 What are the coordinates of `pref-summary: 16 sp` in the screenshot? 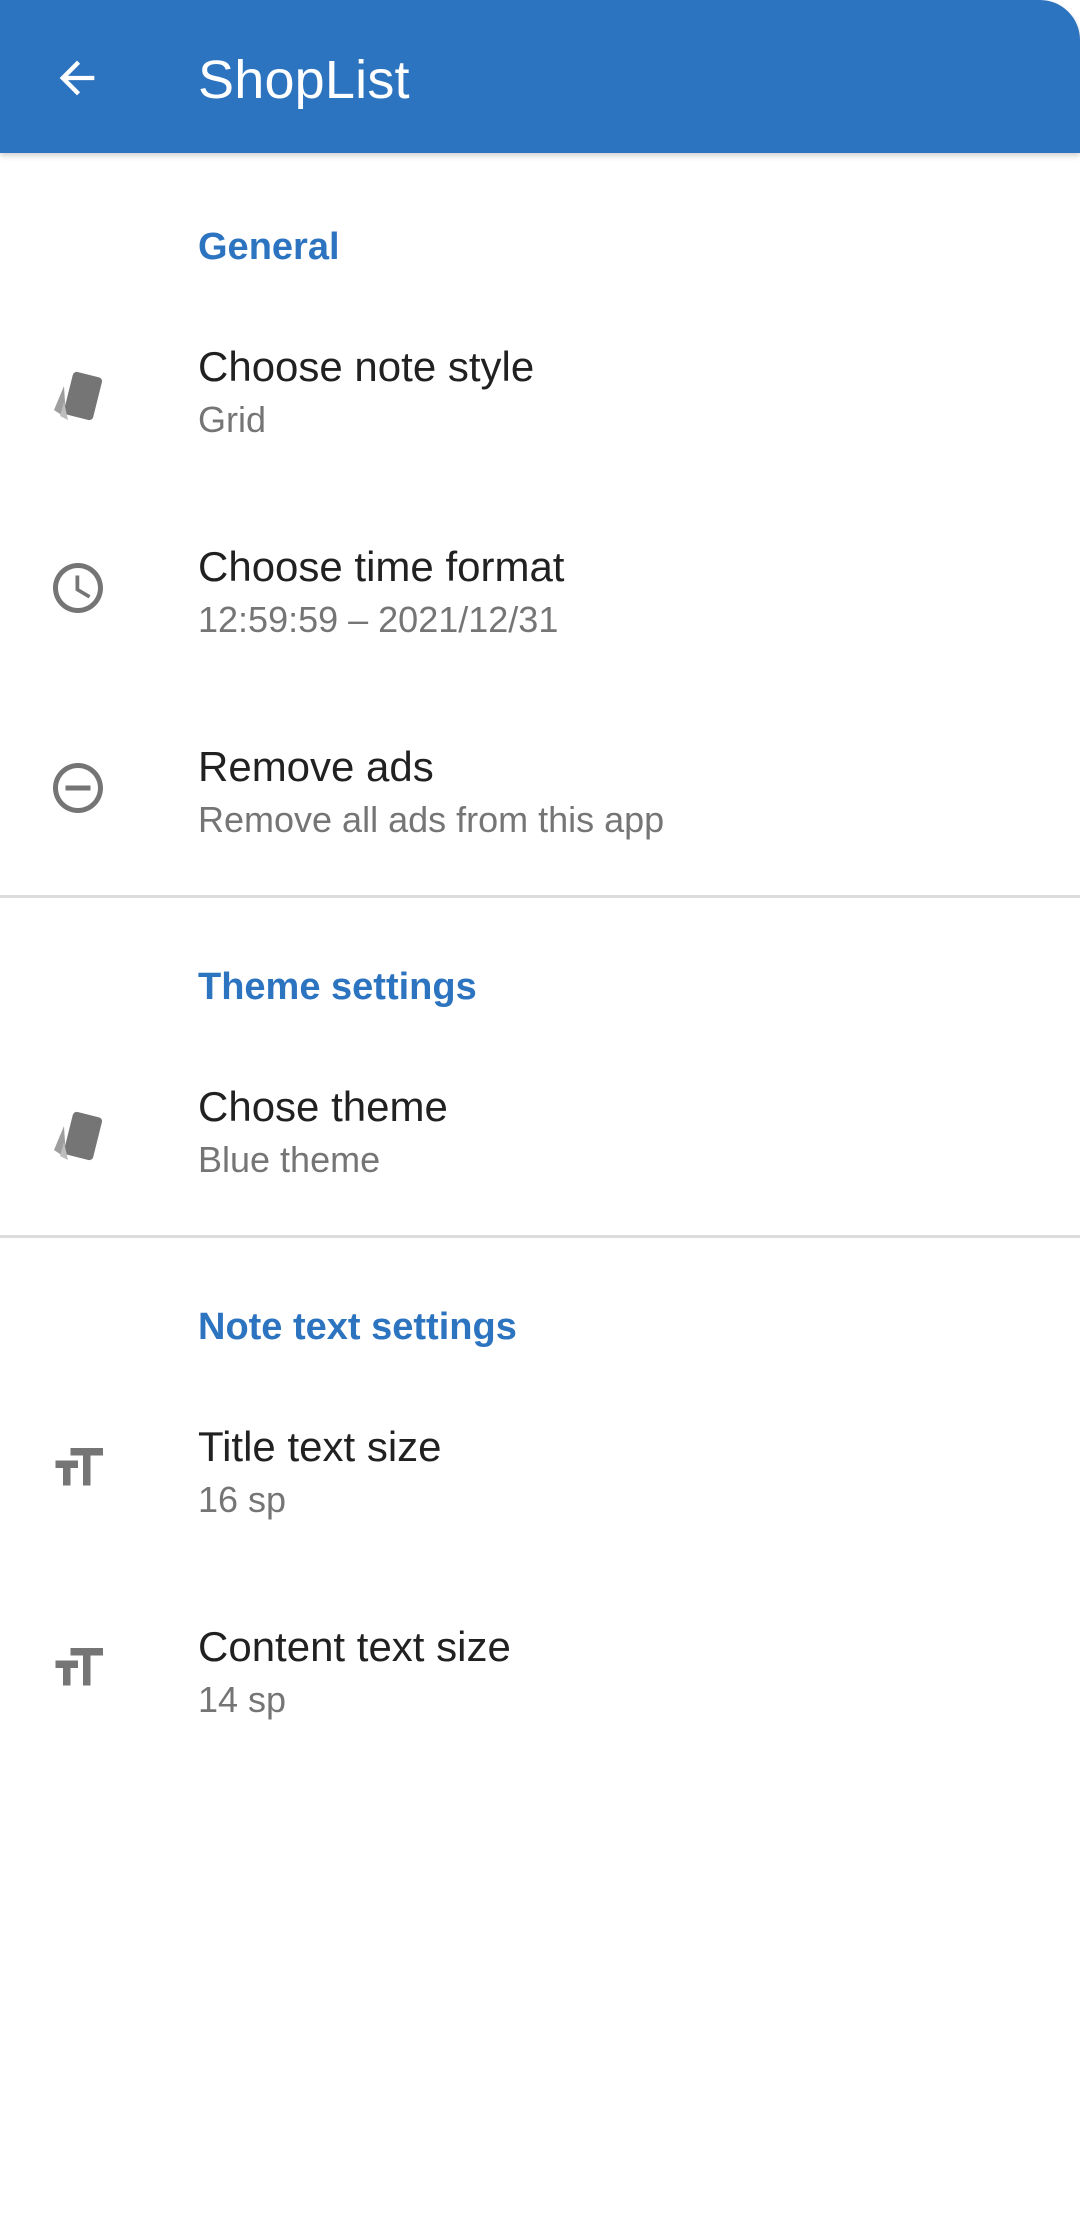 It's located at (242, 1499).